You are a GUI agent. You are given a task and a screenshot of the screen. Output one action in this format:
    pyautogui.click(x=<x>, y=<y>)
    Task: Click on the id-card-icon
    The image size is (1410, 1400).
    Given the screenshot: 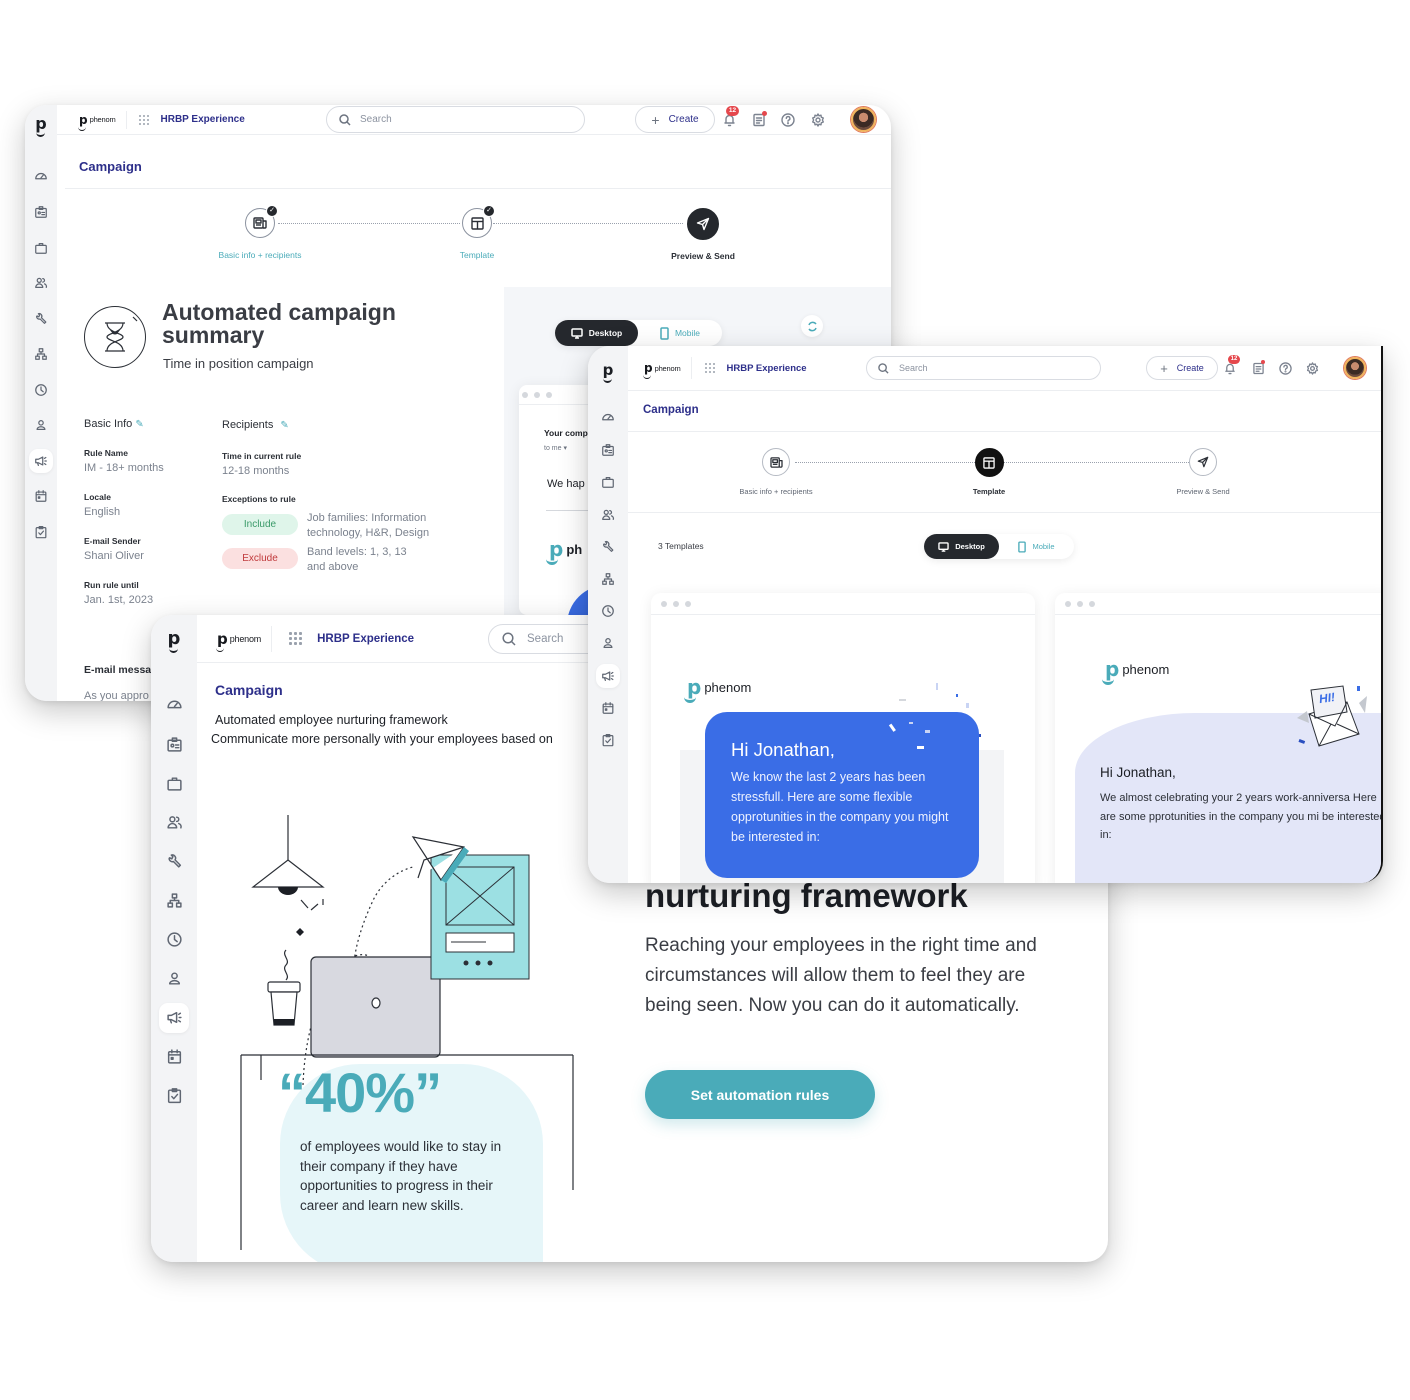 What is the action you would take?
    pyautogui.click(x=174, y=744)
    